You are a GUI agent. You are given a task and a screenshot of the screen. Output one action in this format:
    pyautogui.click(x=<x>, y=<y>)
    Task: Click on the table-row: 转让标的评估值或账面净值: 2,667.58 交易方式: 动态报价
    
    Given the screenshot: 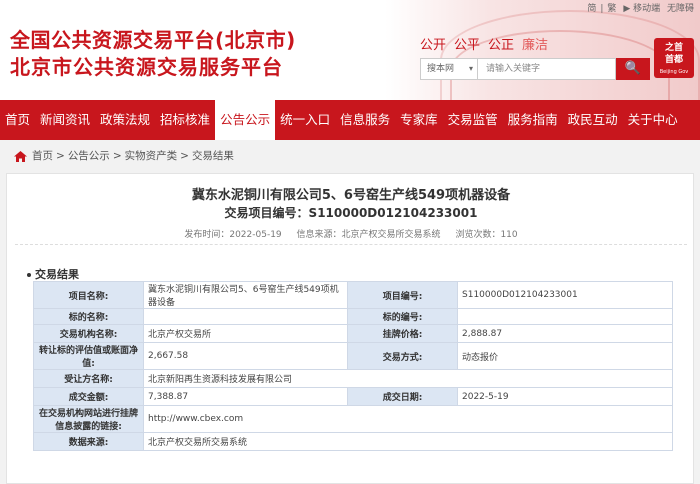 What is the action you would take?
    pyautogui.click(x=353, y=356)
    